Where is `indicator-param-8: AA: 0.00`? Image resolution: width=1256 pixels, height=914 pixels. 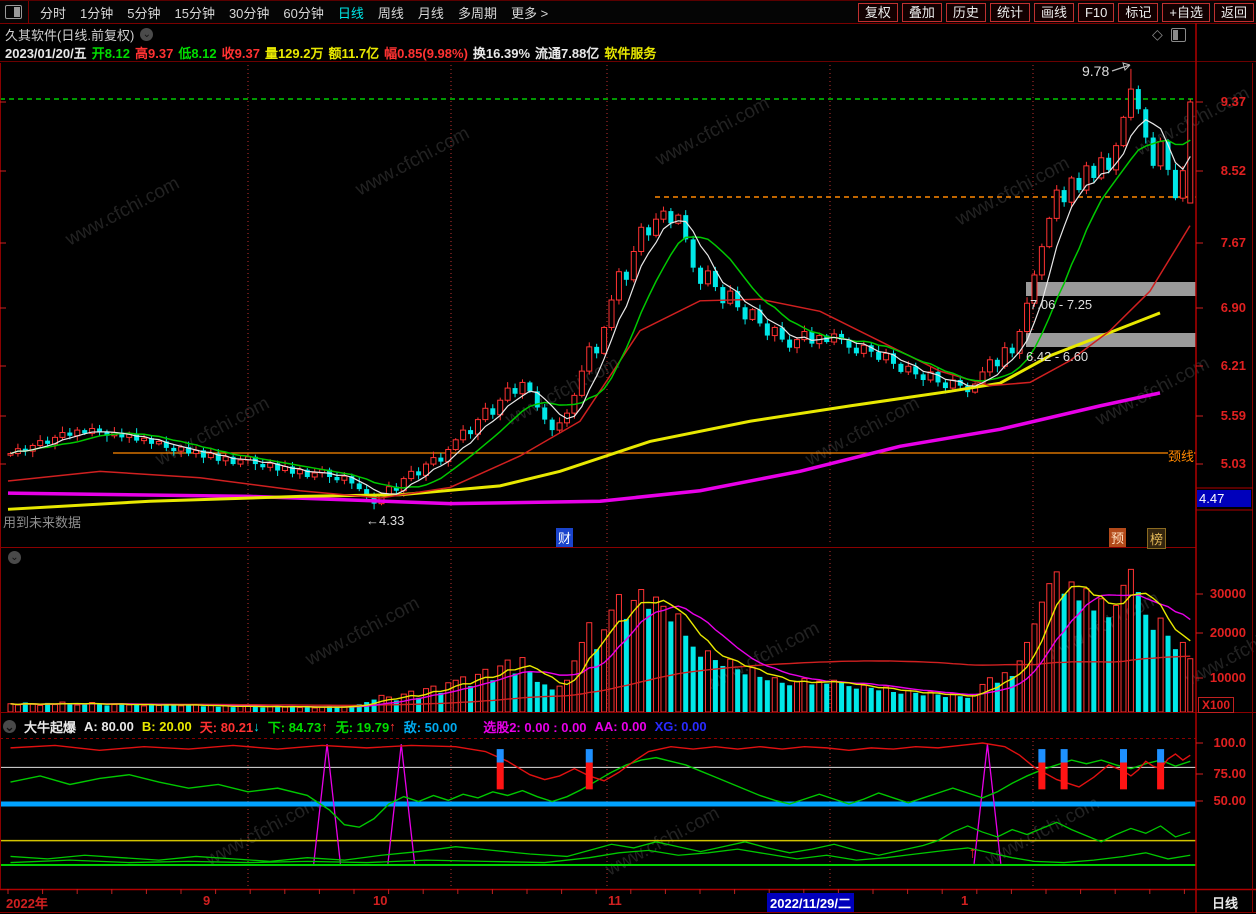 indicator-param-8: AA: 0.00 is located at coordinates (620, 726).